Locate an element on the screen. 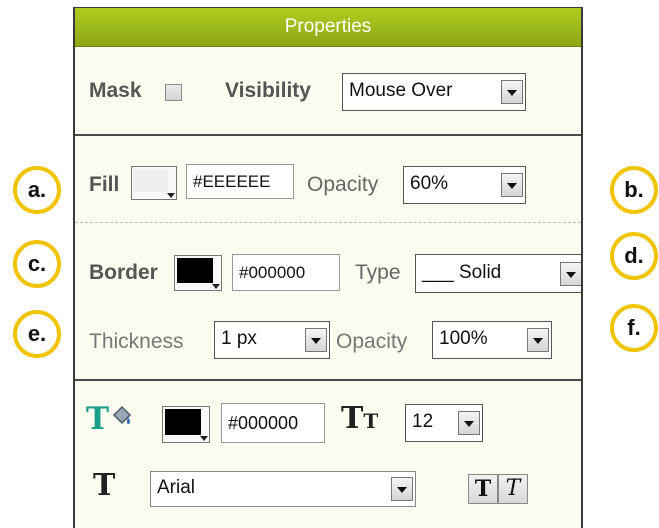 The width and height of the screenshot is (659, 528). text-swatch-color is located at coordinates (183, 422).